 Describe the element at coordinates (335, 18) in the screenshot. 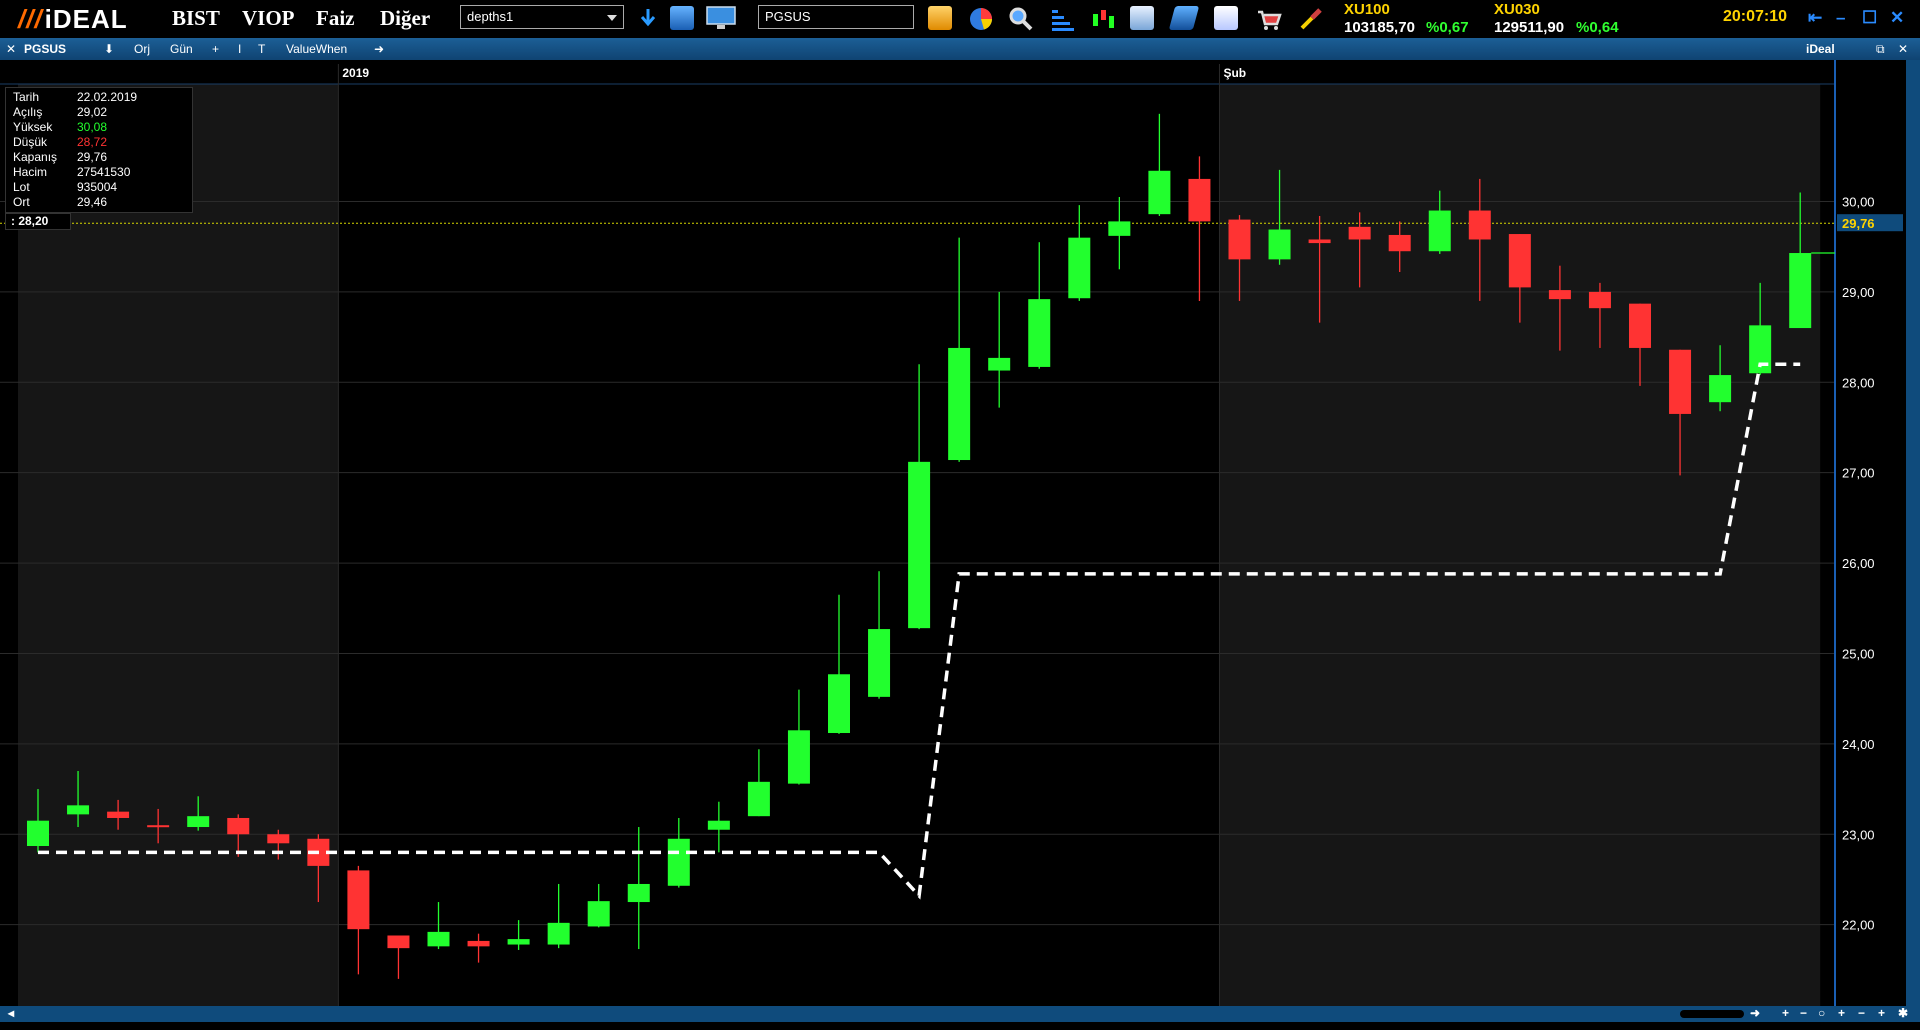

I see `menu-faiz: Faiz` at that location.